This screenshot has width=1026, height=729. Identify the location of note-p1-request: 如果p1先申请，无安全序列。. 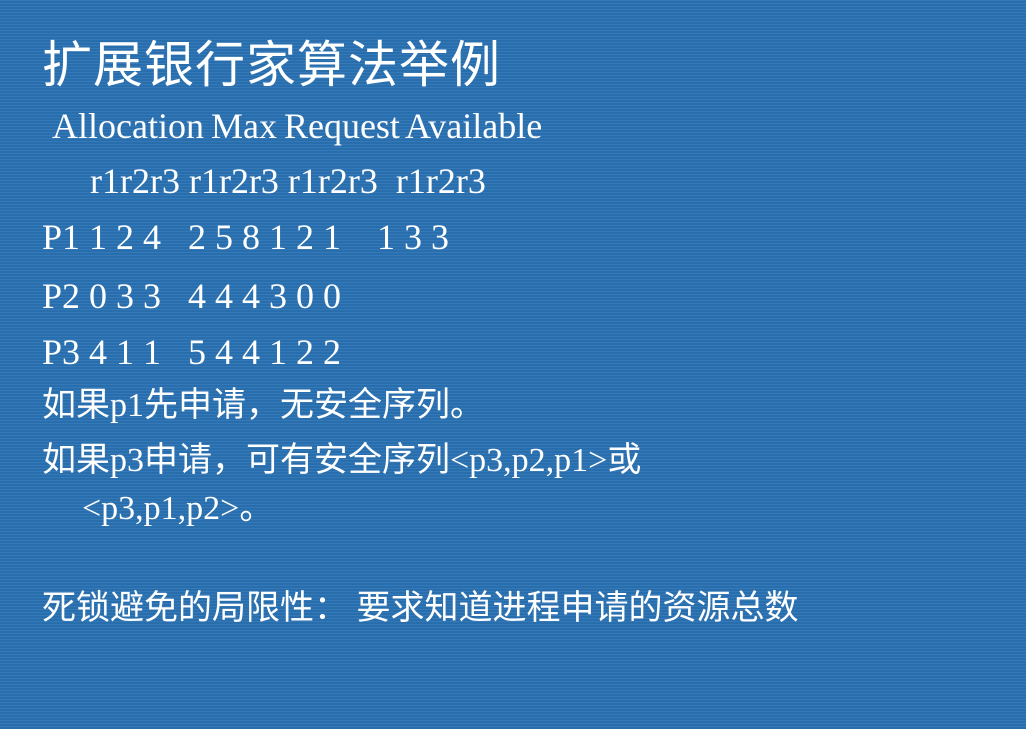
(263, 405).